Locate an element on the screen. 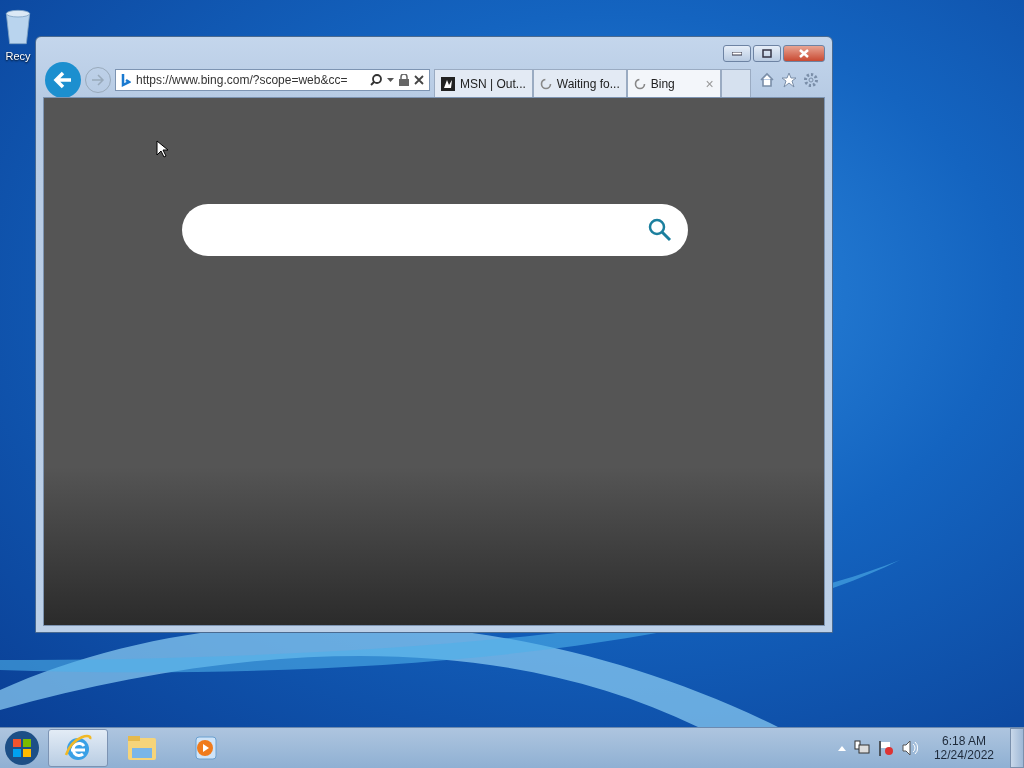  arrow-right-icon is located at coordinates (98, 80).